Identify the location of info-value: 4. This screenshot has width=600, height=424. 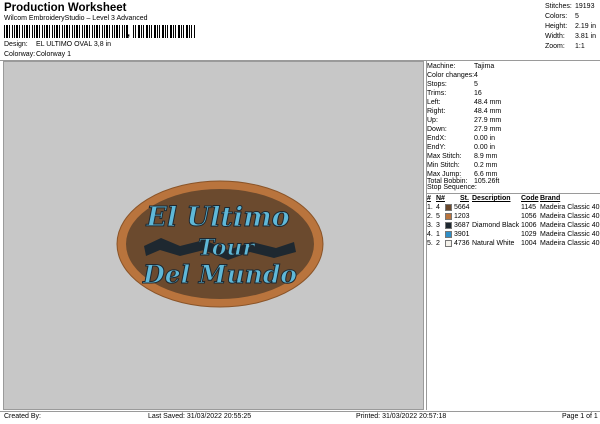
(476, 75).